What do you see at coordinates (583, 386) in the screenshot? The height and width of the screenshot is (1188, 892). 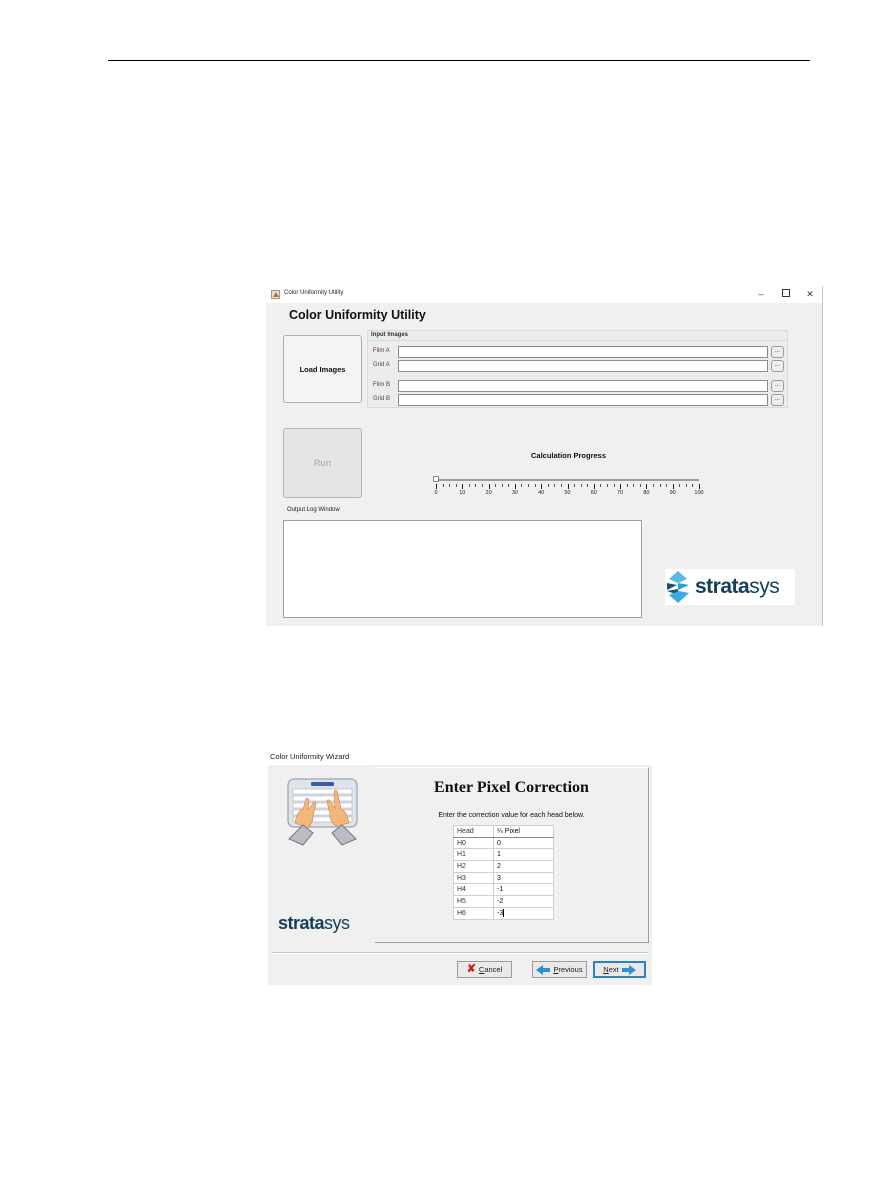 I see `film-b-input` at bounding box center [583, 386].